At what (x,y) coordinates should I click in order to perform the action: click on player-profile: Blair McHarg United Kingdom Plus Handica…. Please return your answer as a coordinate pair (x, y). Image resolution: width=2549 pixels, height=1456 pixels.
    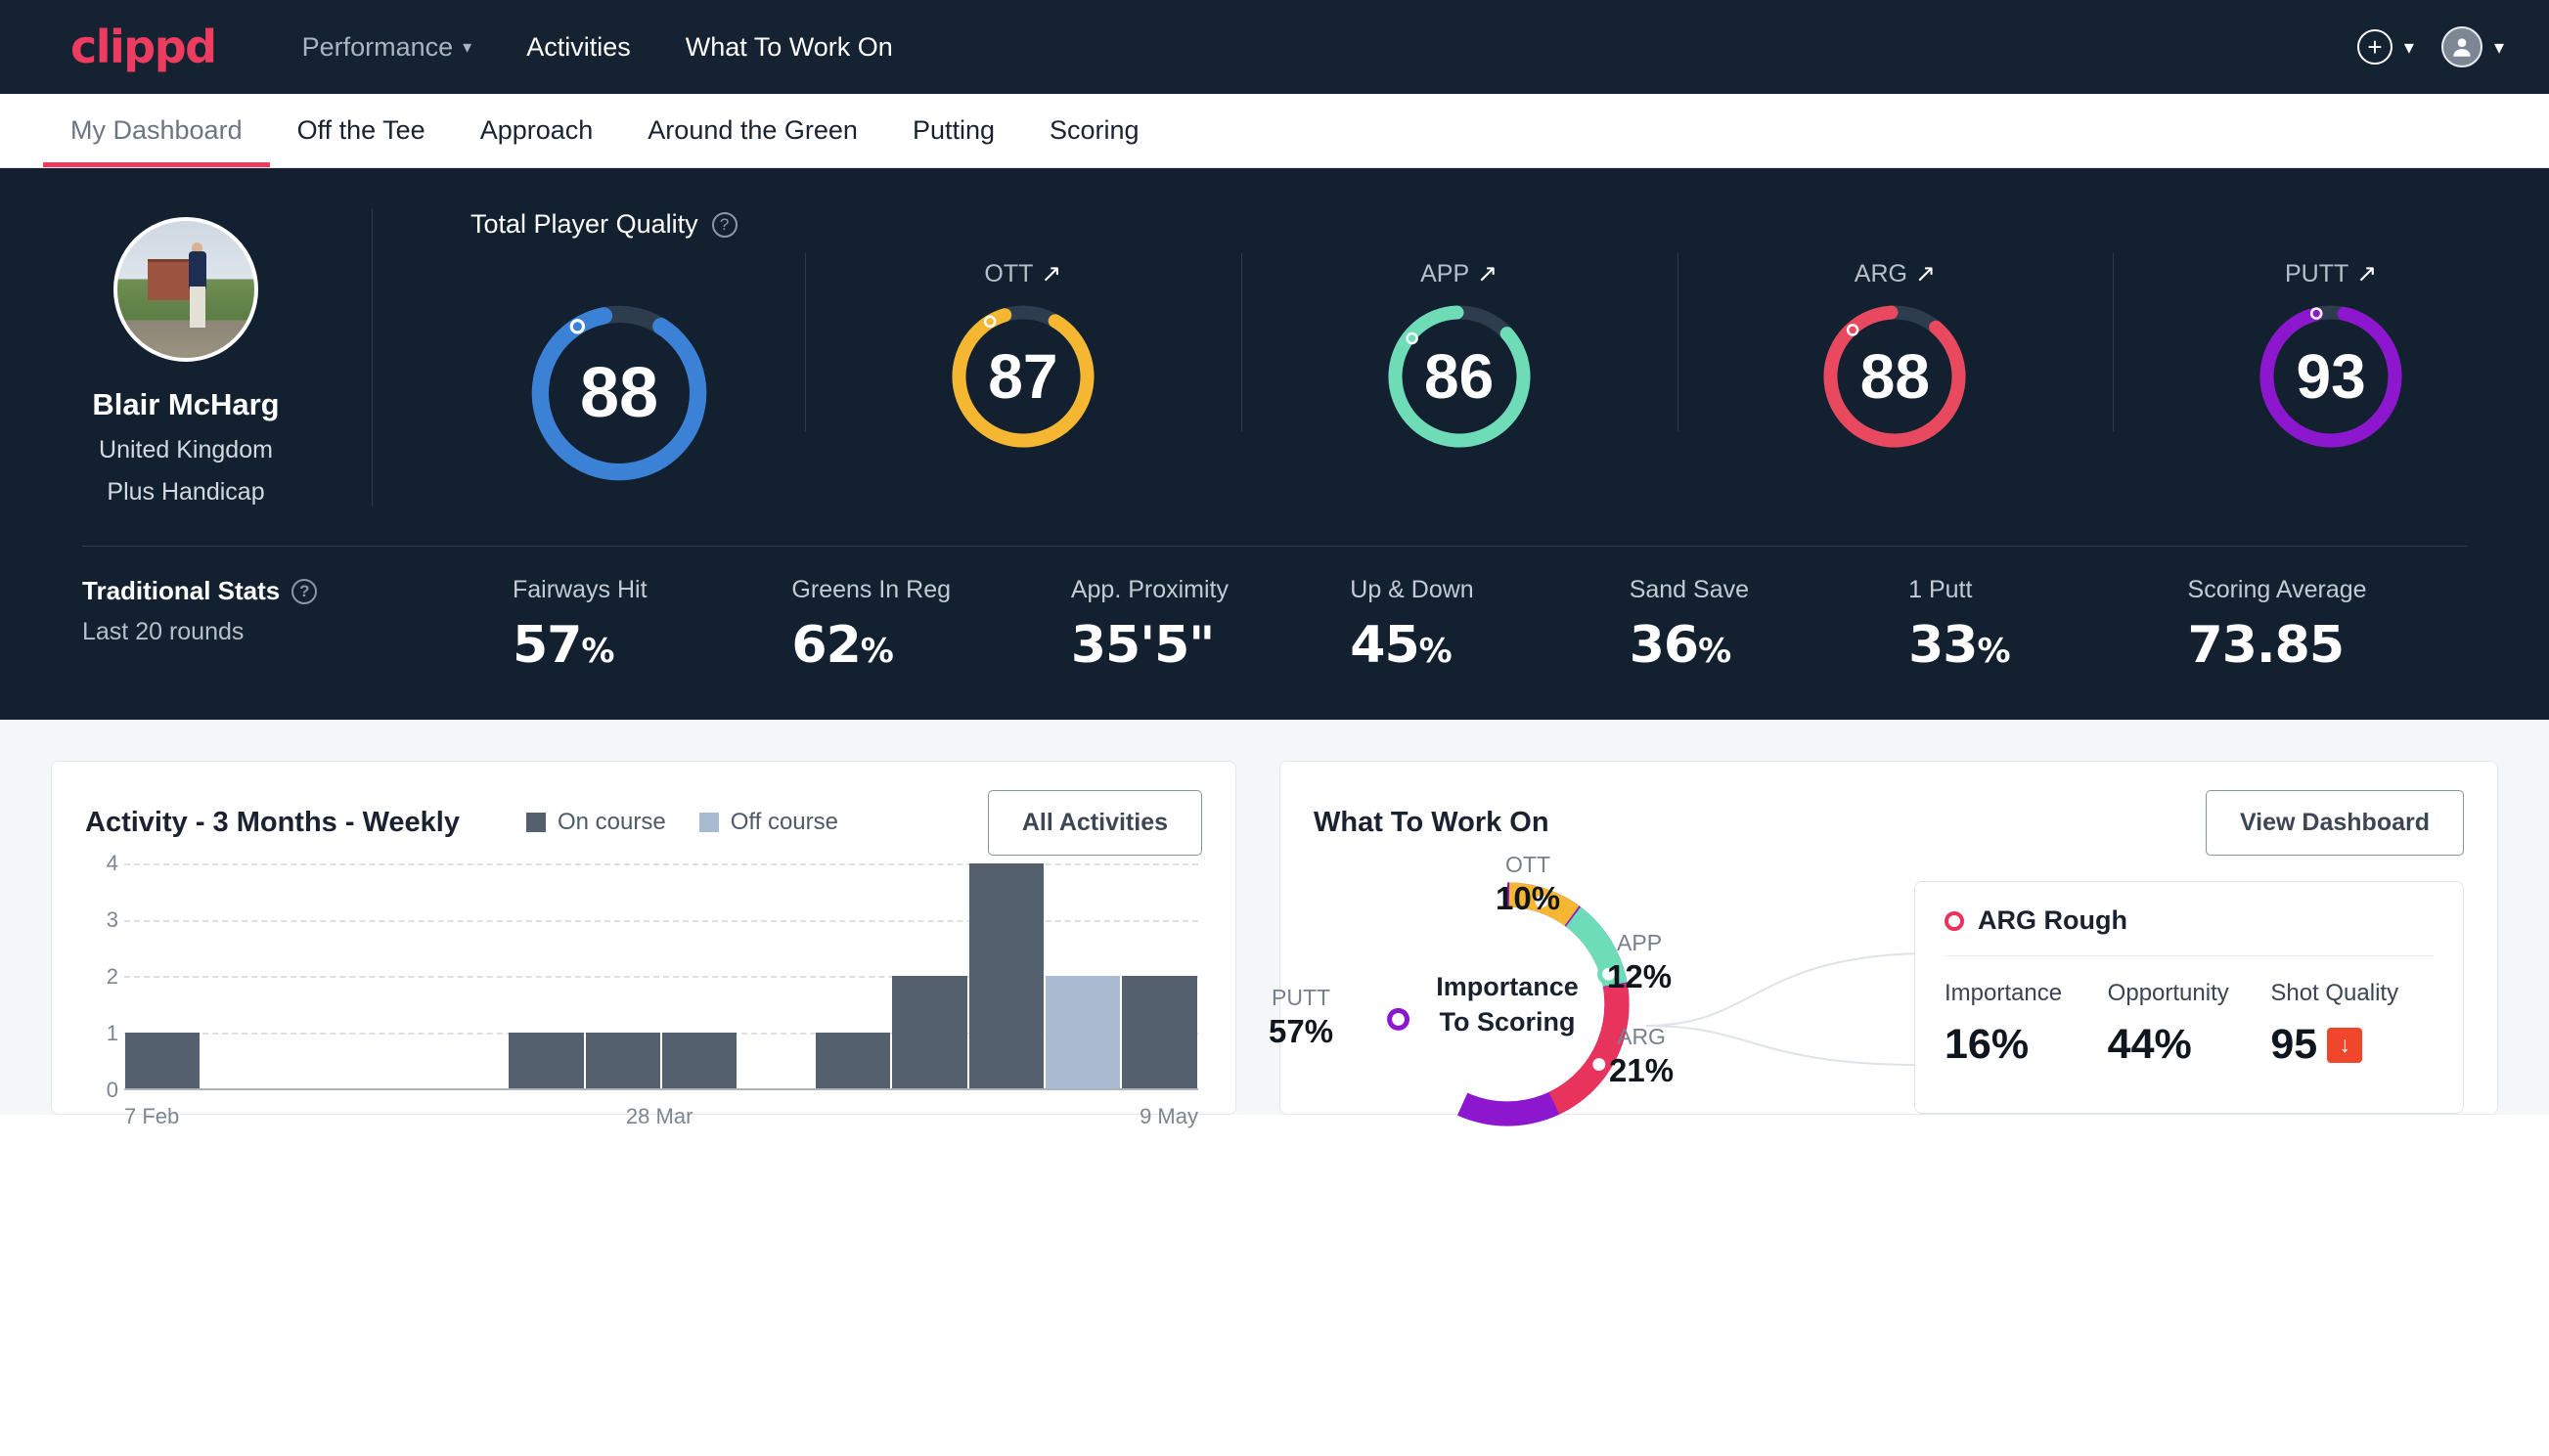
    Looking at the image, I should click on (186, 358).